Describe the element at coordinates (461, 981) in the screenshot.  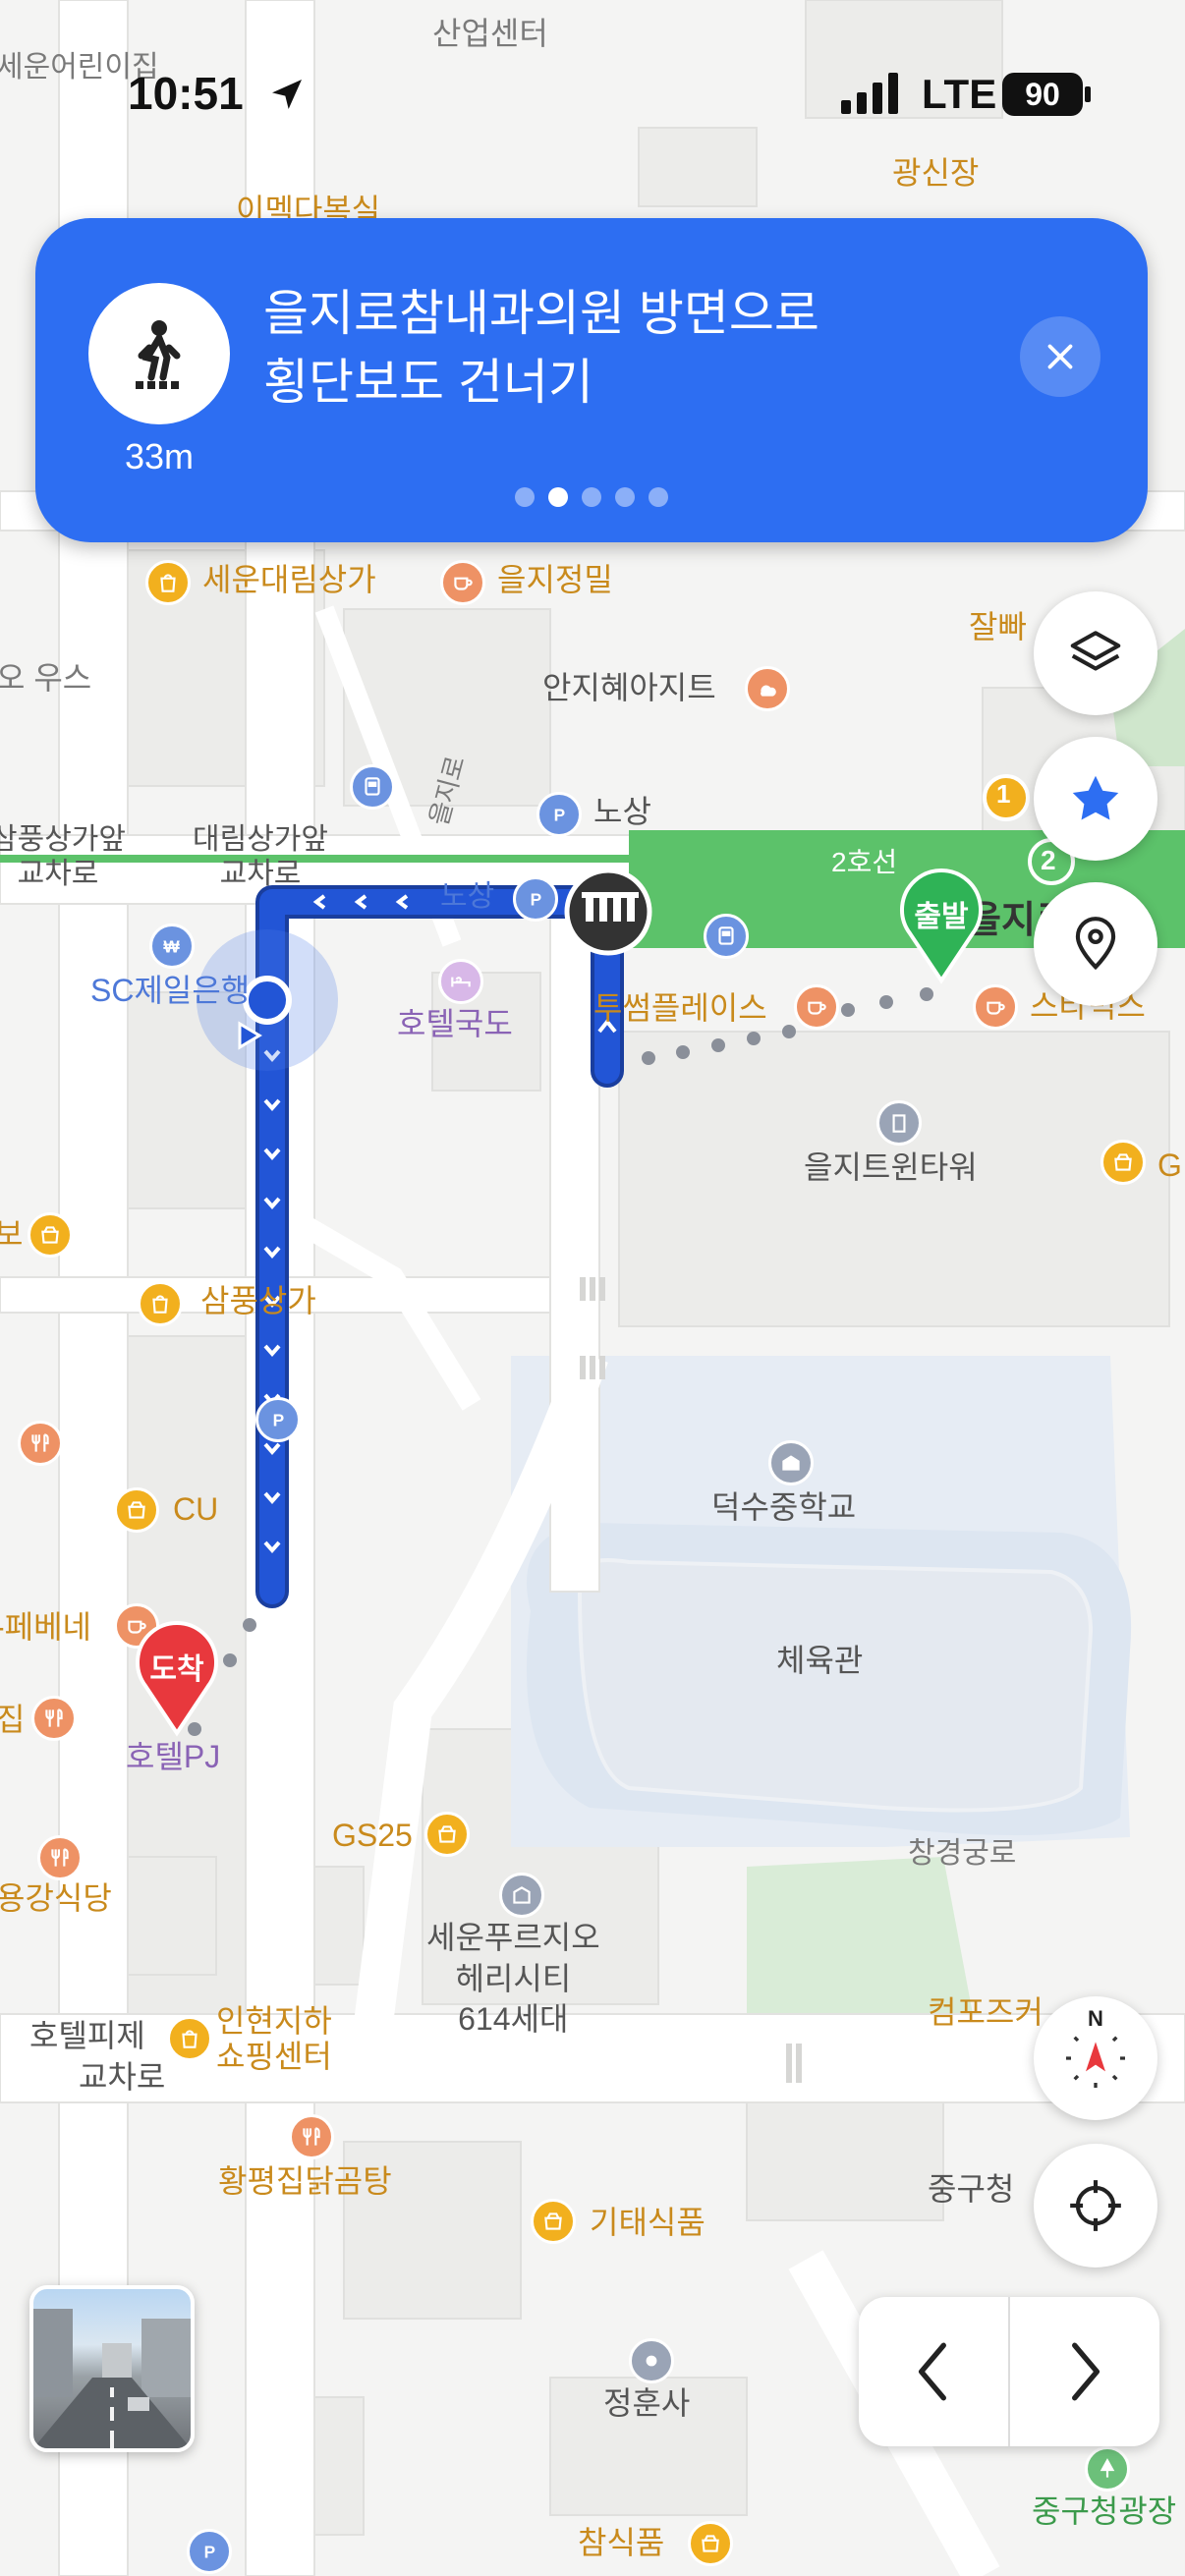
I see `hotel-icon` at that location.